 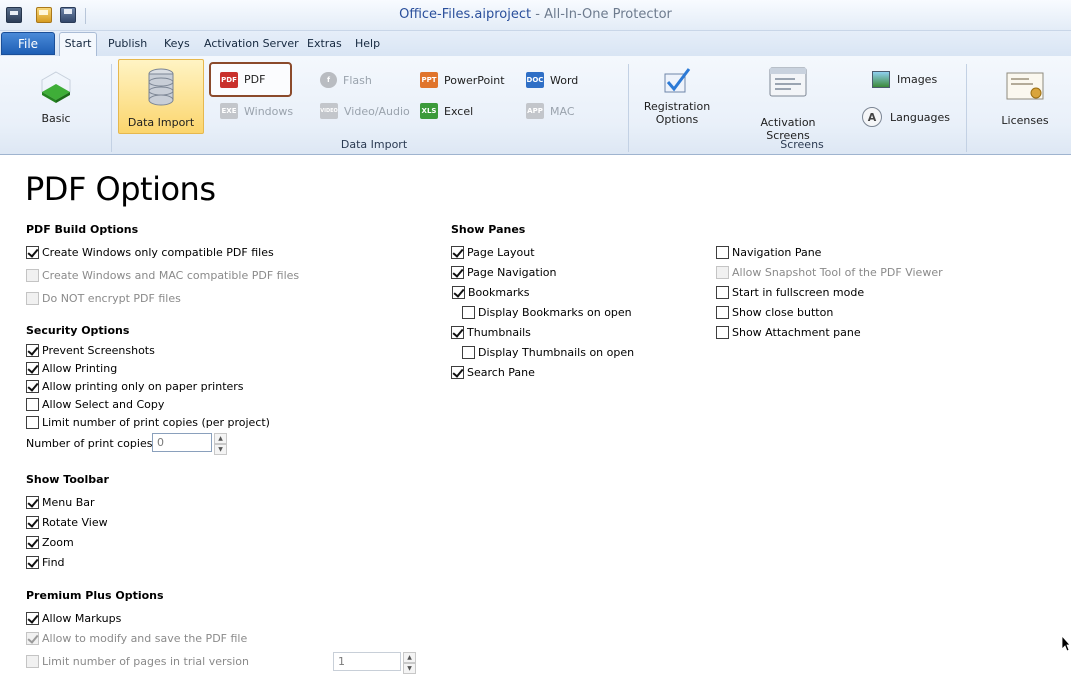 I want to click on language-icon: A, so click(x=872, y=117).